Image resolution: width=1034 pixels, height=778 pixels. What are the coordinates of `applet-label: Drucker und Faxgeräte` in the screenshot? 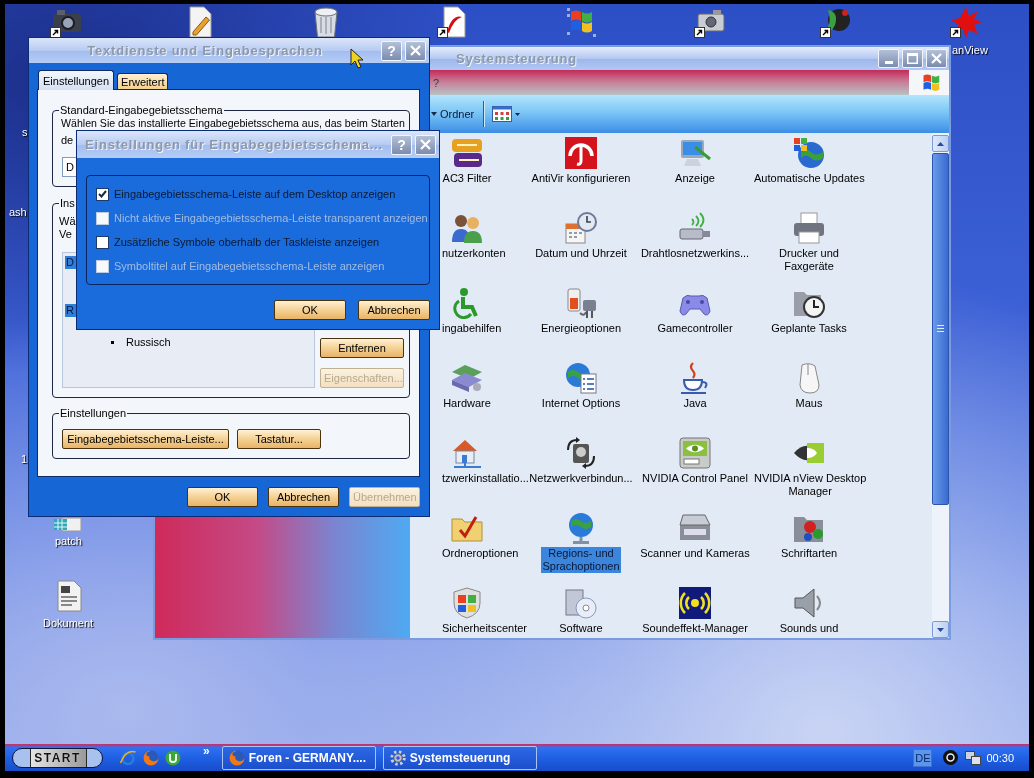 It's located at (809, 260).